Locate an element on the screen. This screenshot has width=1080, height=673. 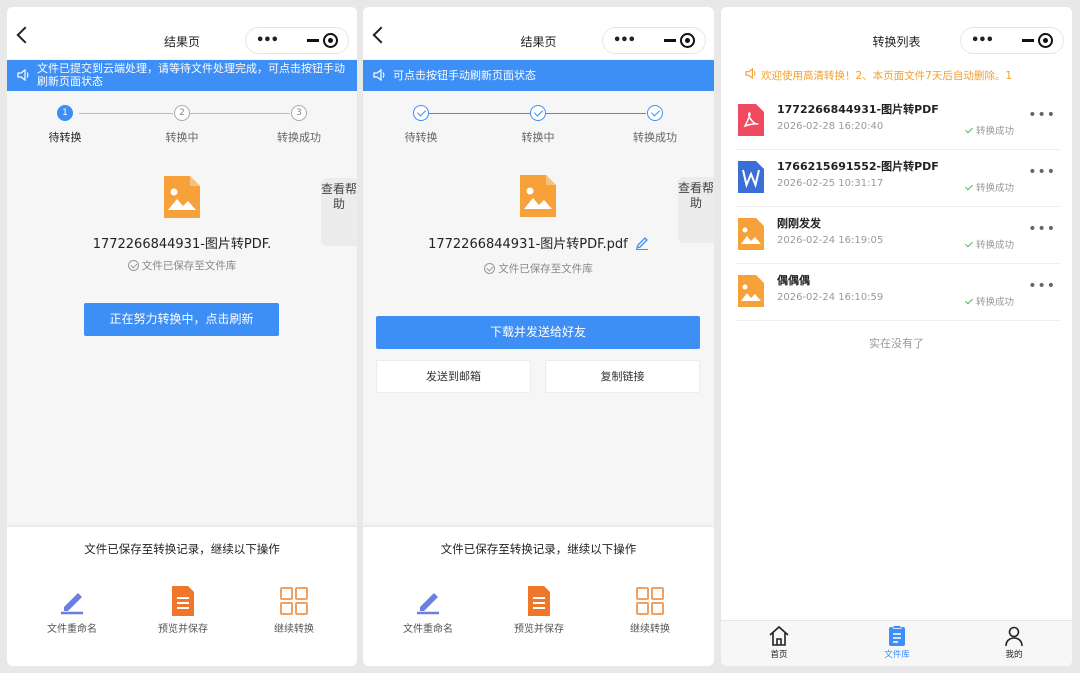
bottom-title: 文件已保存至转换记录，继续以下操作 is located at coordinates (182, 549).